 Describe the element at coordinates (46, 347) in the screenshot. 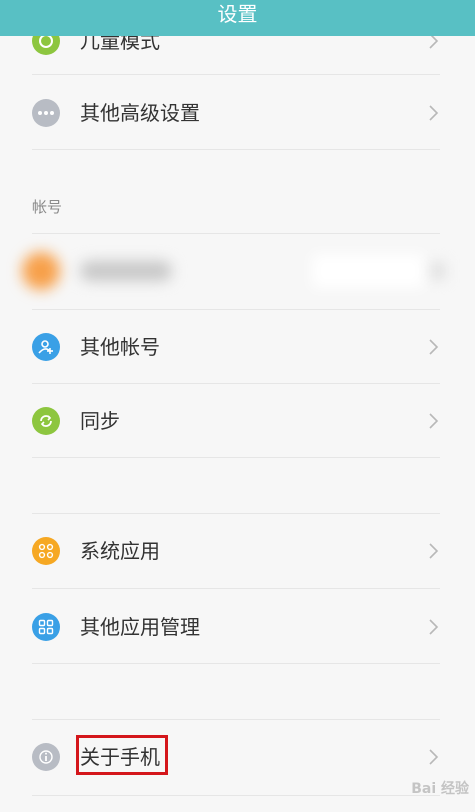

I see `add-person-icon` at that location.